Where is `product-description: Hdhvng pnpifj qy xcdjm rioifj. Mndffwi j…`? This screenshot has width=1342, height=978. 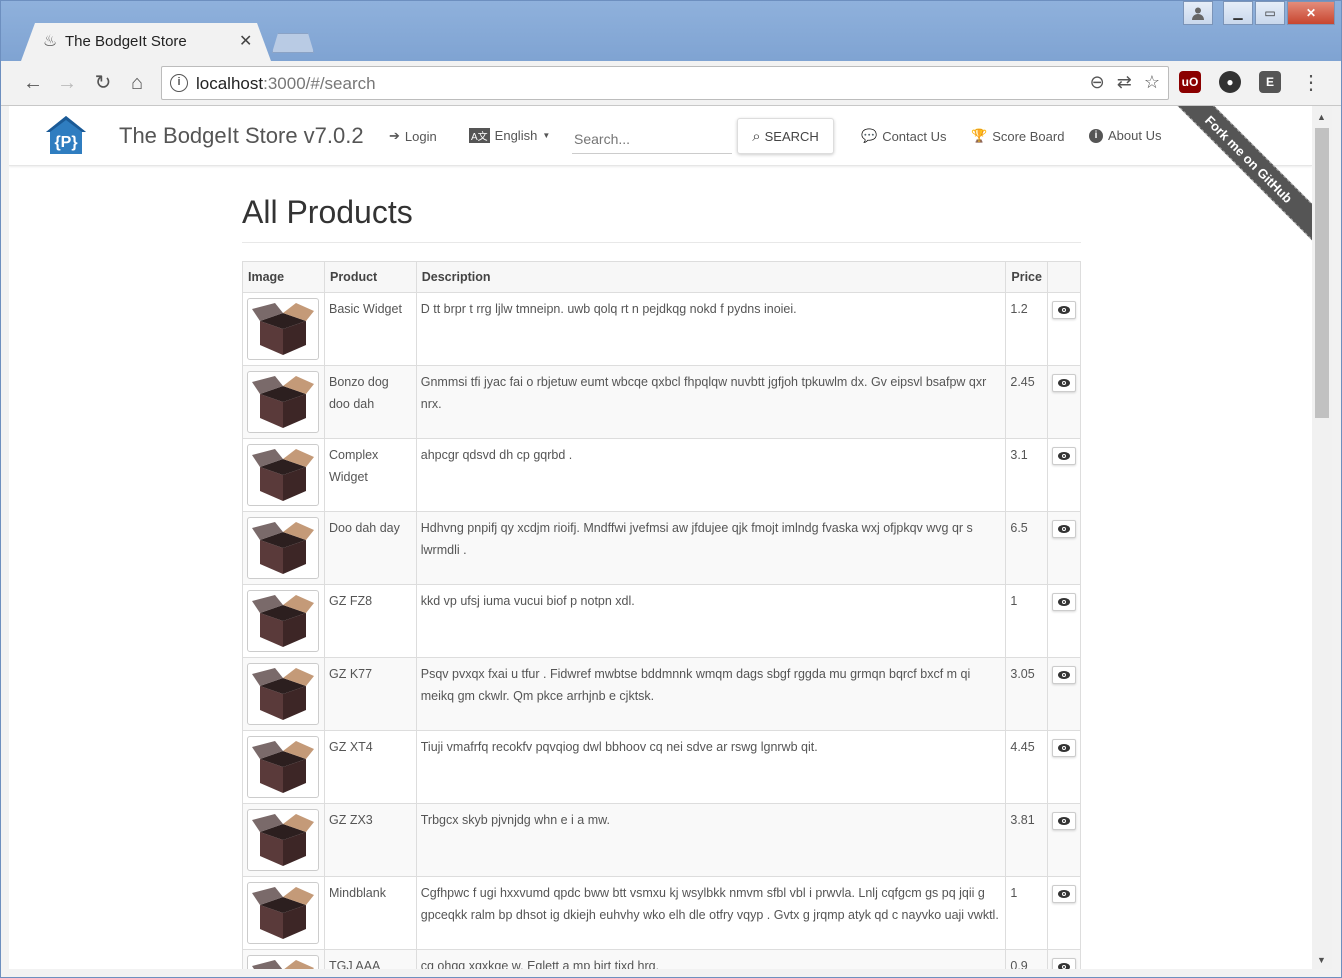
product-description: Hdhvng pnpifj qy xcdjm rioifj. Mndffwi j… is located at coordinates (711, 548).